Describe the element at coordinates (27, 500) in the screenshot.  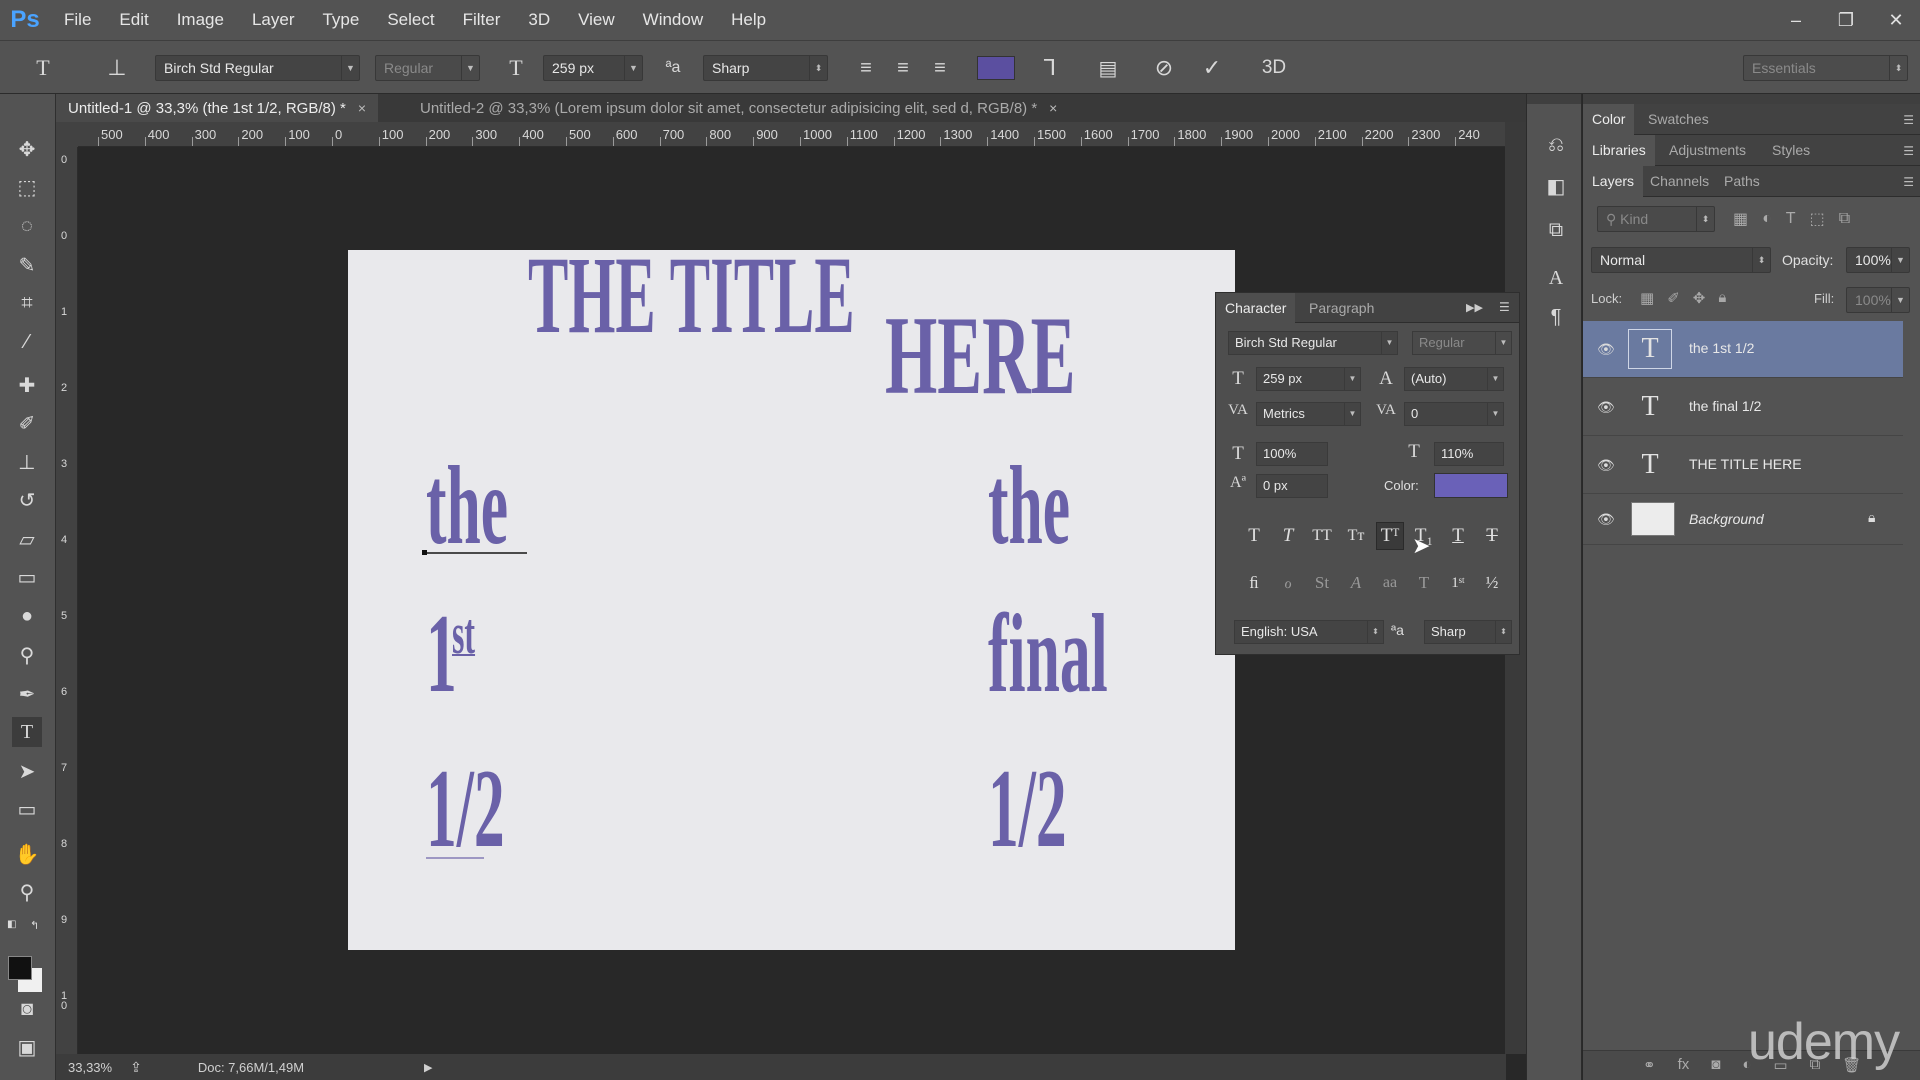
I see `history-brush-tool-icon: ↺` at that location.